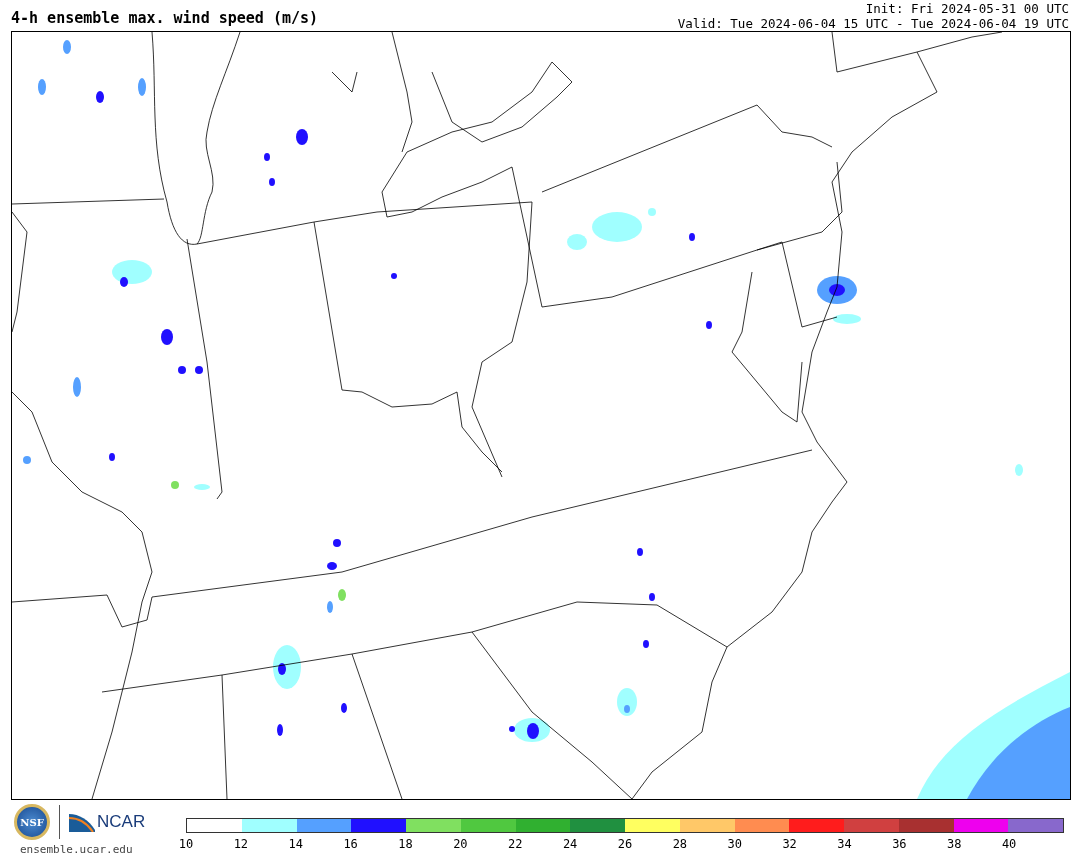 The image size is (1080, 865). Describe the element at coordinates (165, 19) in the screenshot. I see `chart-title: 4-h ensemble max. wind speed (m/s)` at that location.